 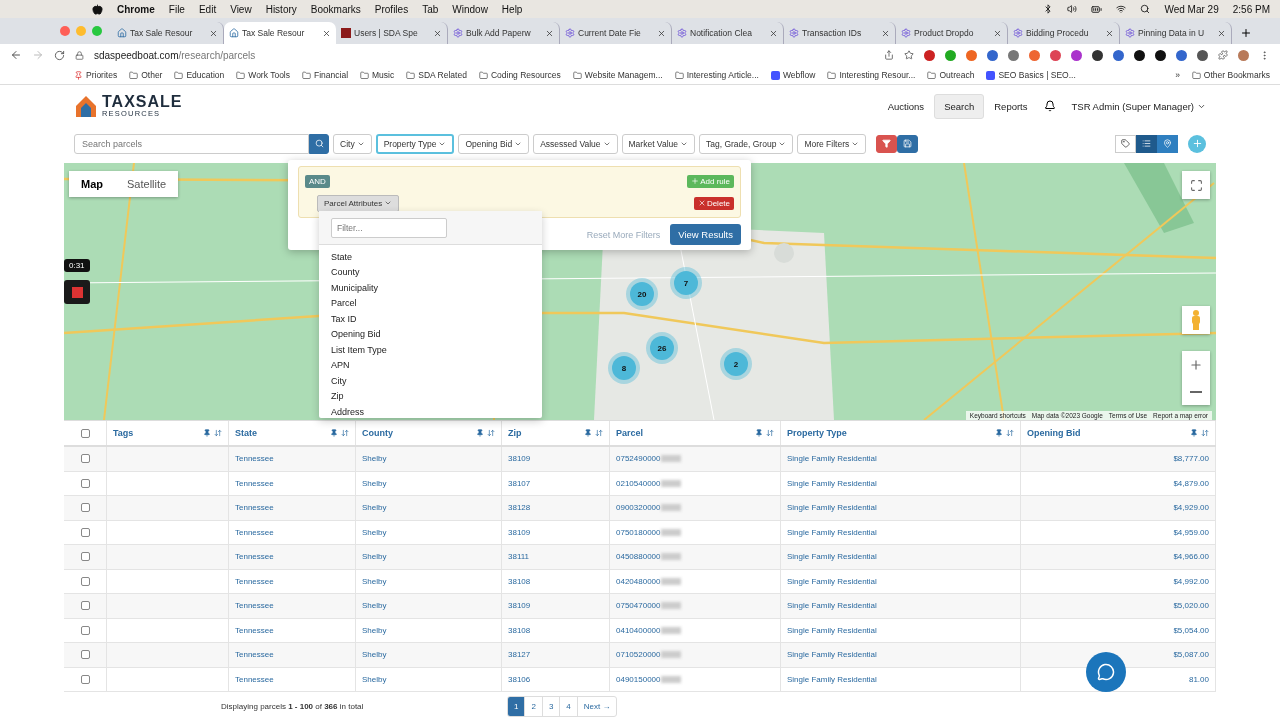 I want to click on filter-dropdown: Opening Bid, so click(x=494, y=143).